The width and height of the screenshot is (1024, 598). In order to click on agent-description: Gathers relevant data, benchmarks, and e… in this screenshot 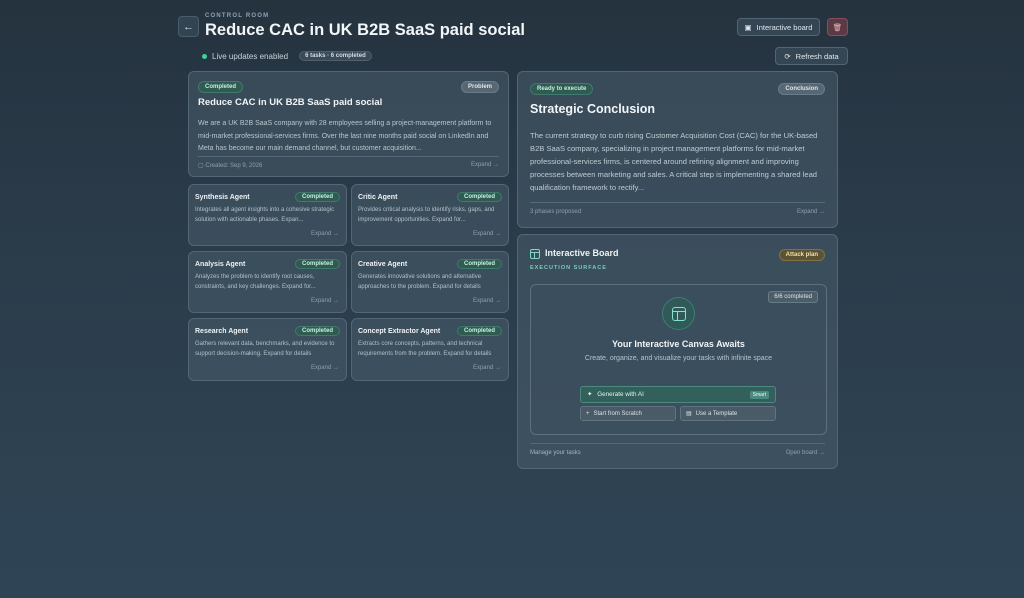, I will do `click(265, 349)`.